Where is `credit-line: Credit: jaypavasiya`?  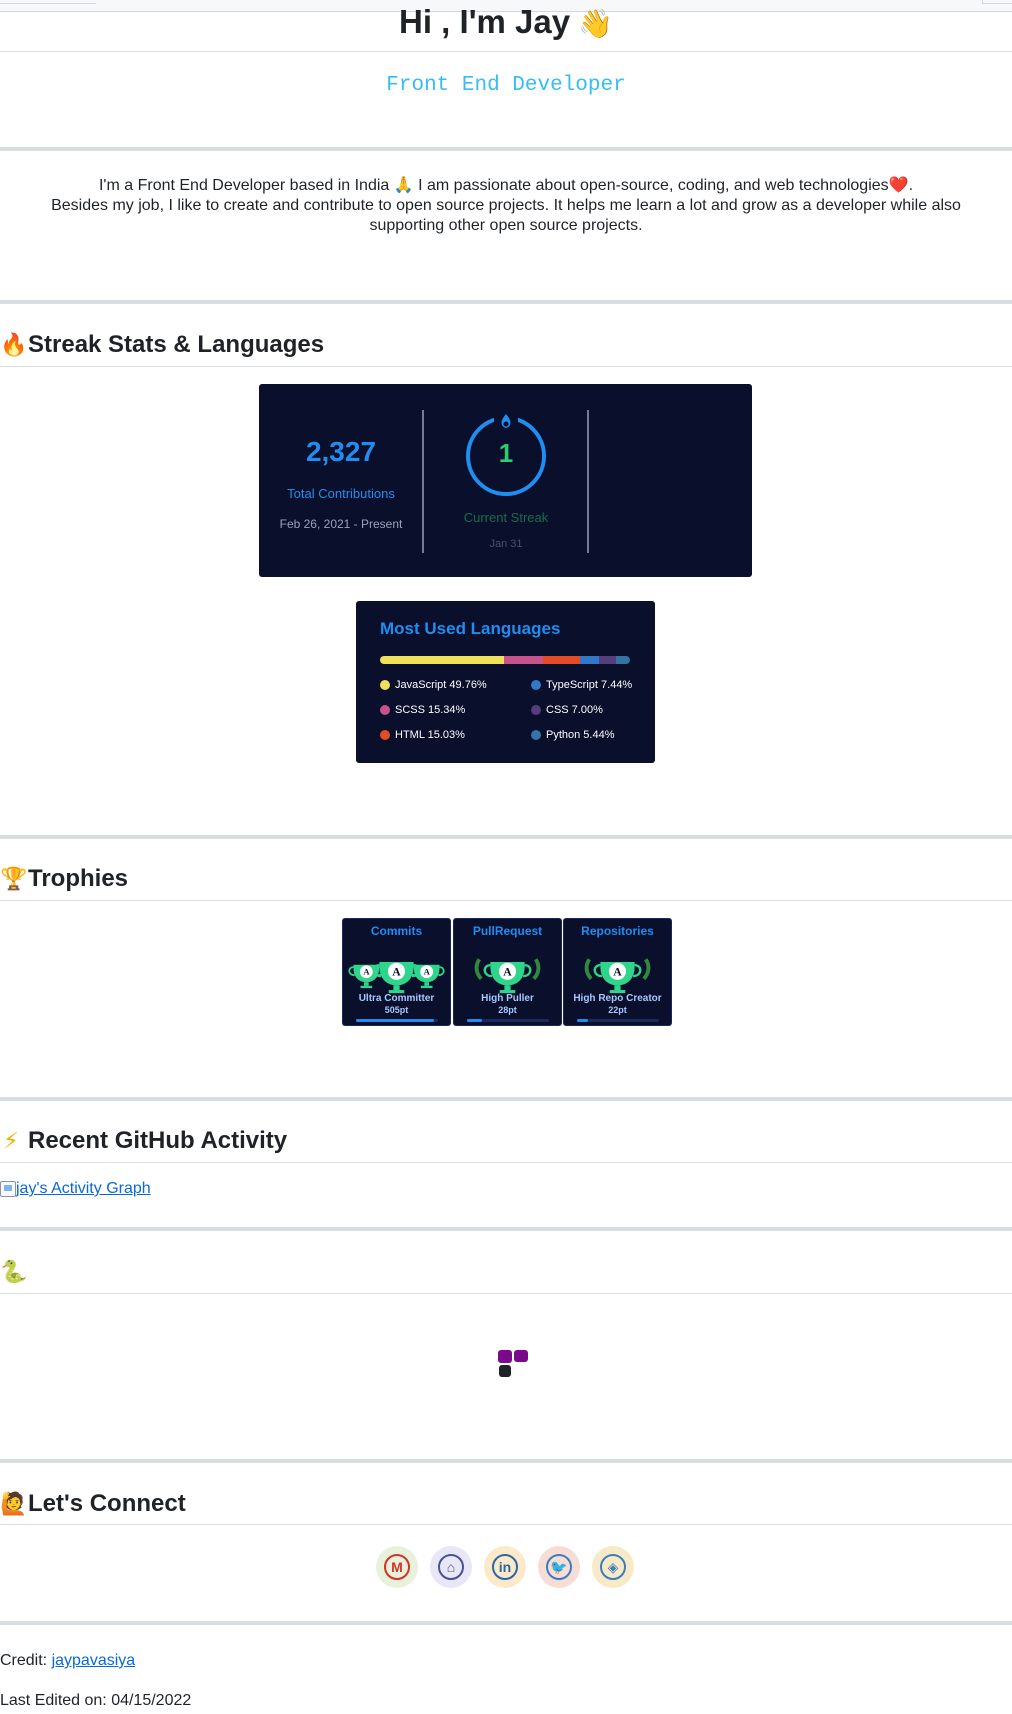
credit-line: Credit: jaypavasiya is located at coordinates (67, 1661).